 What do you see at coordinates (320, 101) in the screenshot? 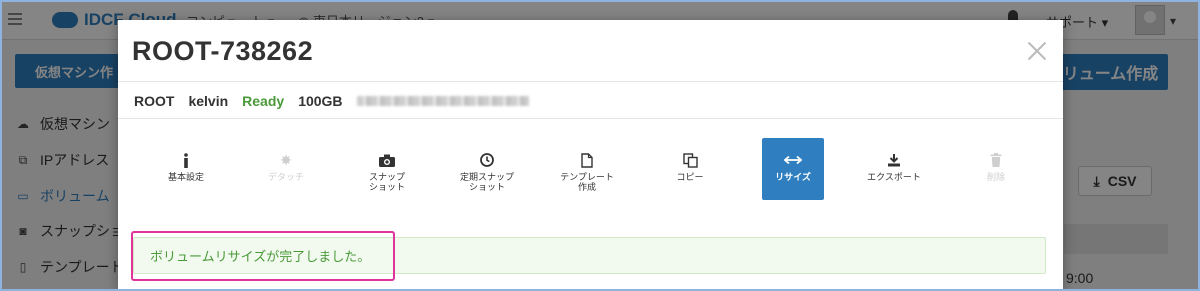
I see `volume-size: 100GB` at bounding box center [320, 101].